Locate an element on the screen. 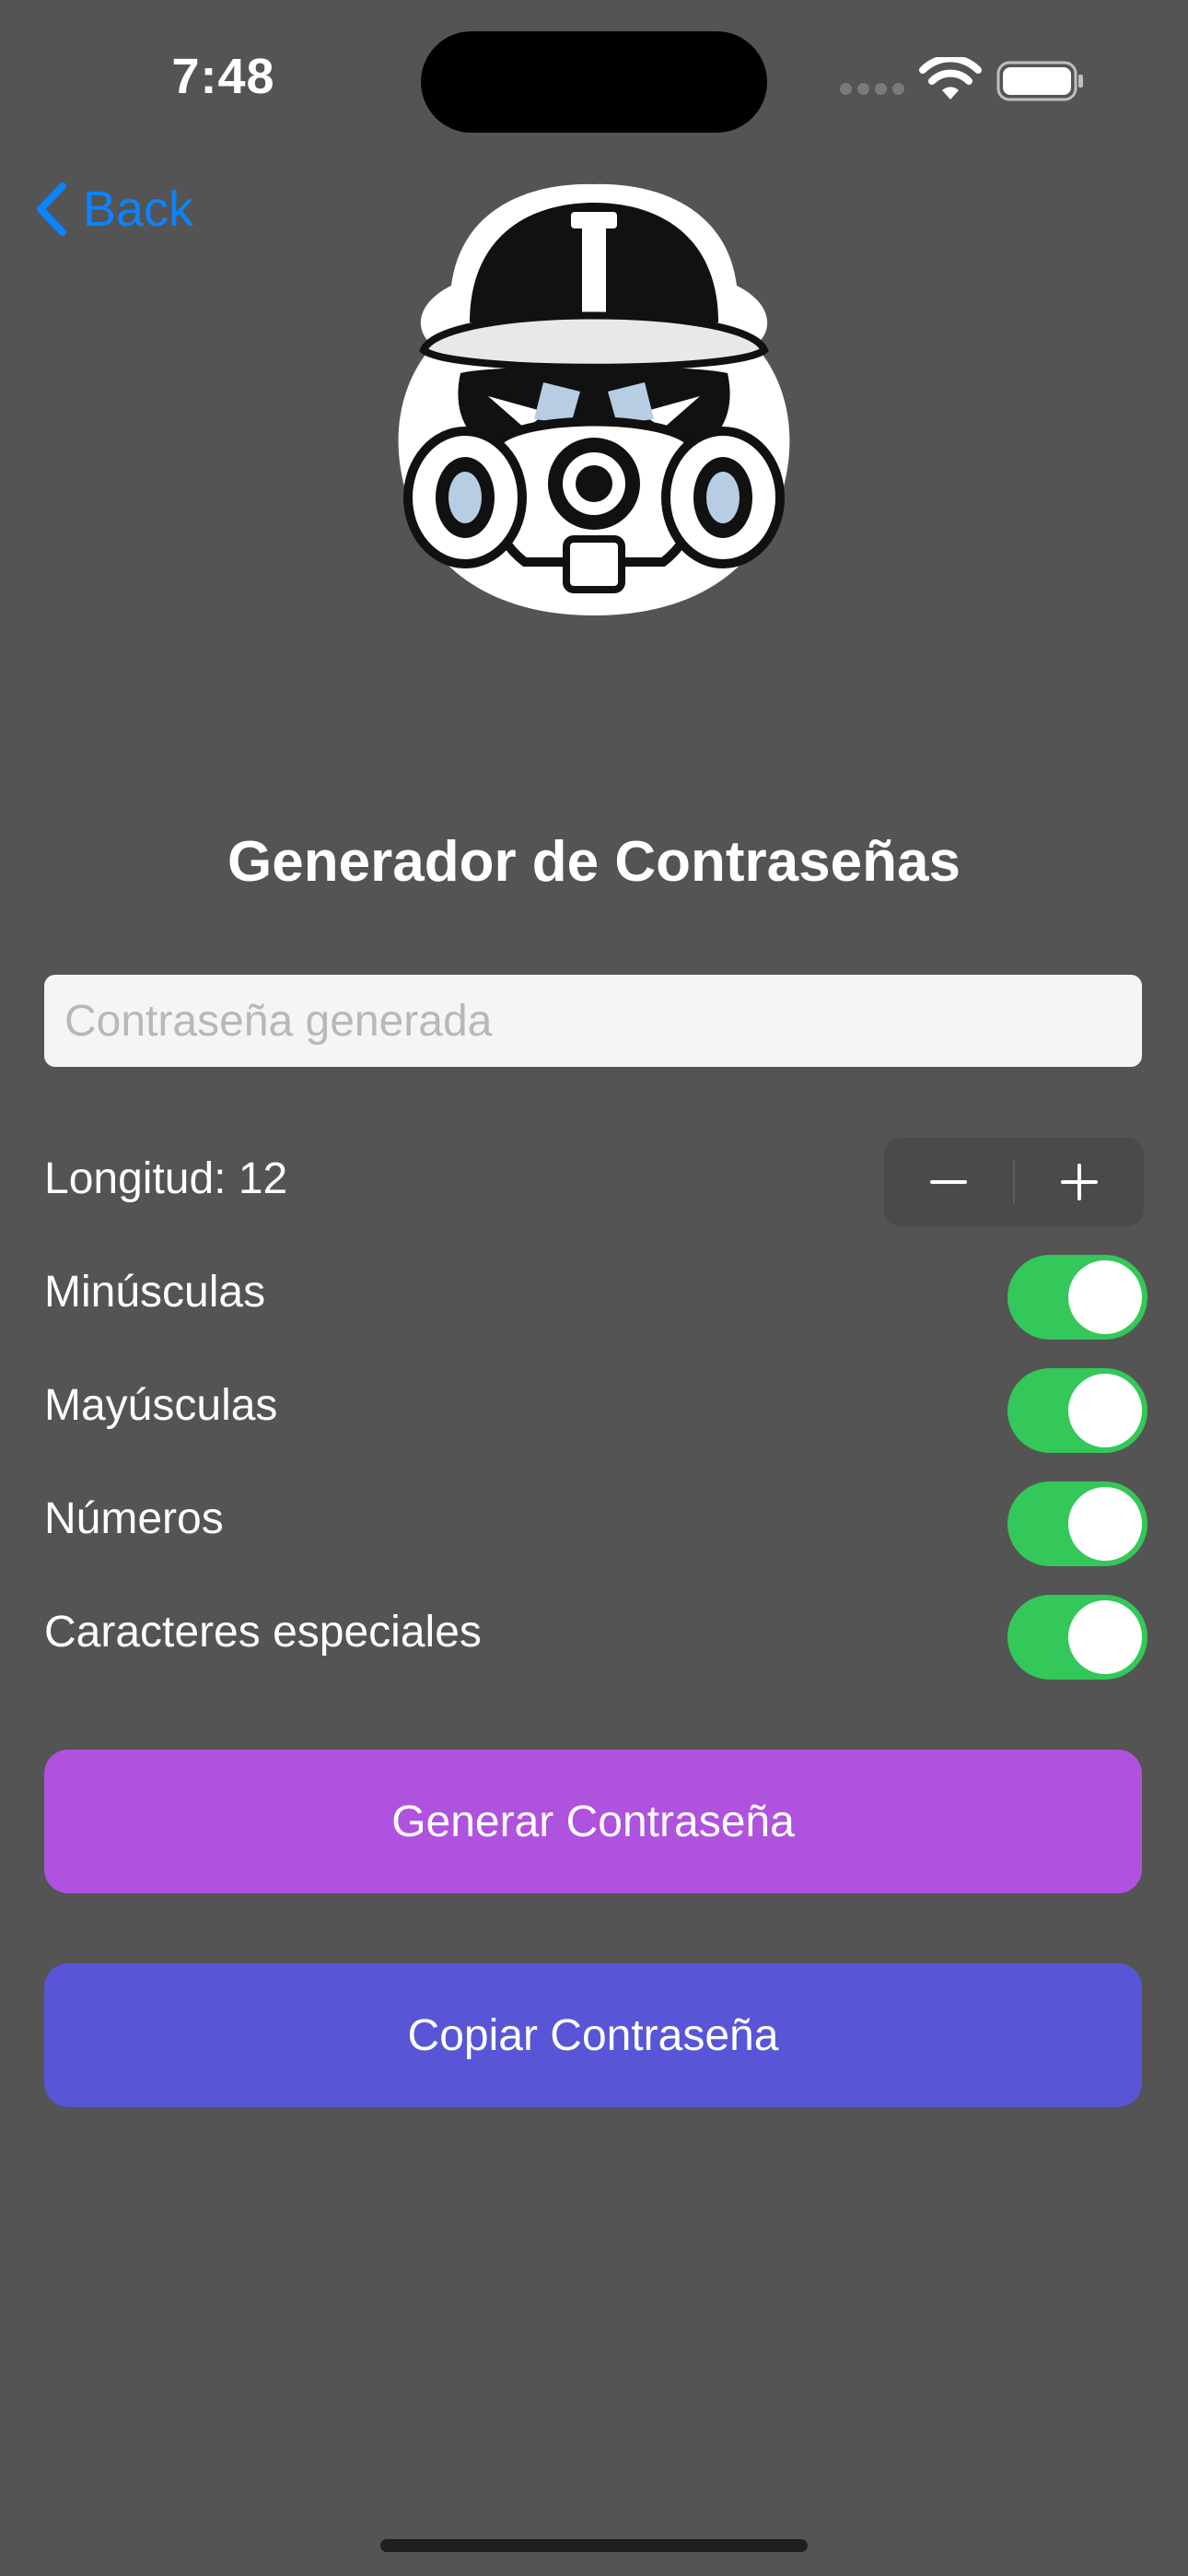 This screenshot has width=1188, height=2576. generate-password-label: Generar Contraseña is located at coordinates (593, 1821).